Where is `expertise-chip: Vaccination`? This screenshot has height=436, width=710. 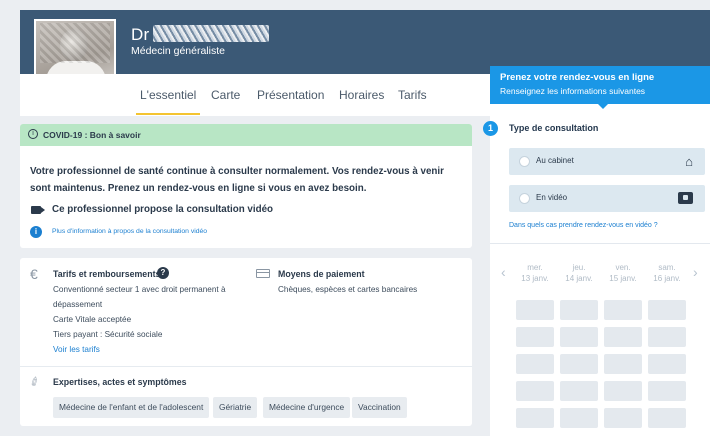
expertise-chip: Vaccination is located at coordinates (379, 407).